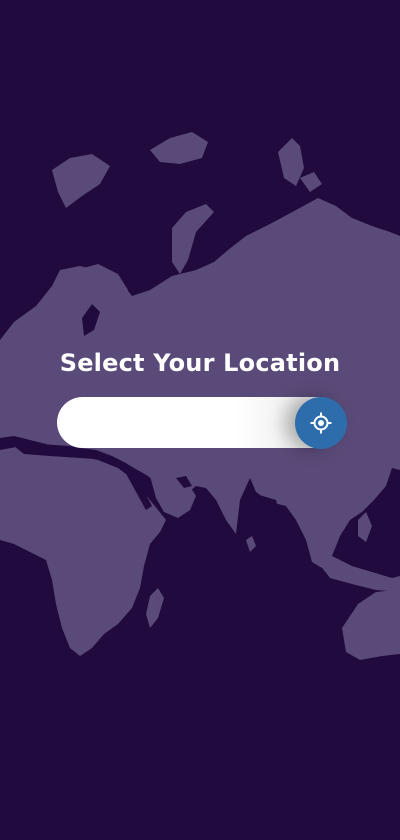 This screenshot has width=400, height=840. What do you see at coordinates (202, 423) in the screenshot?
I see `location-search-bar` at bounding box center [202, 423].